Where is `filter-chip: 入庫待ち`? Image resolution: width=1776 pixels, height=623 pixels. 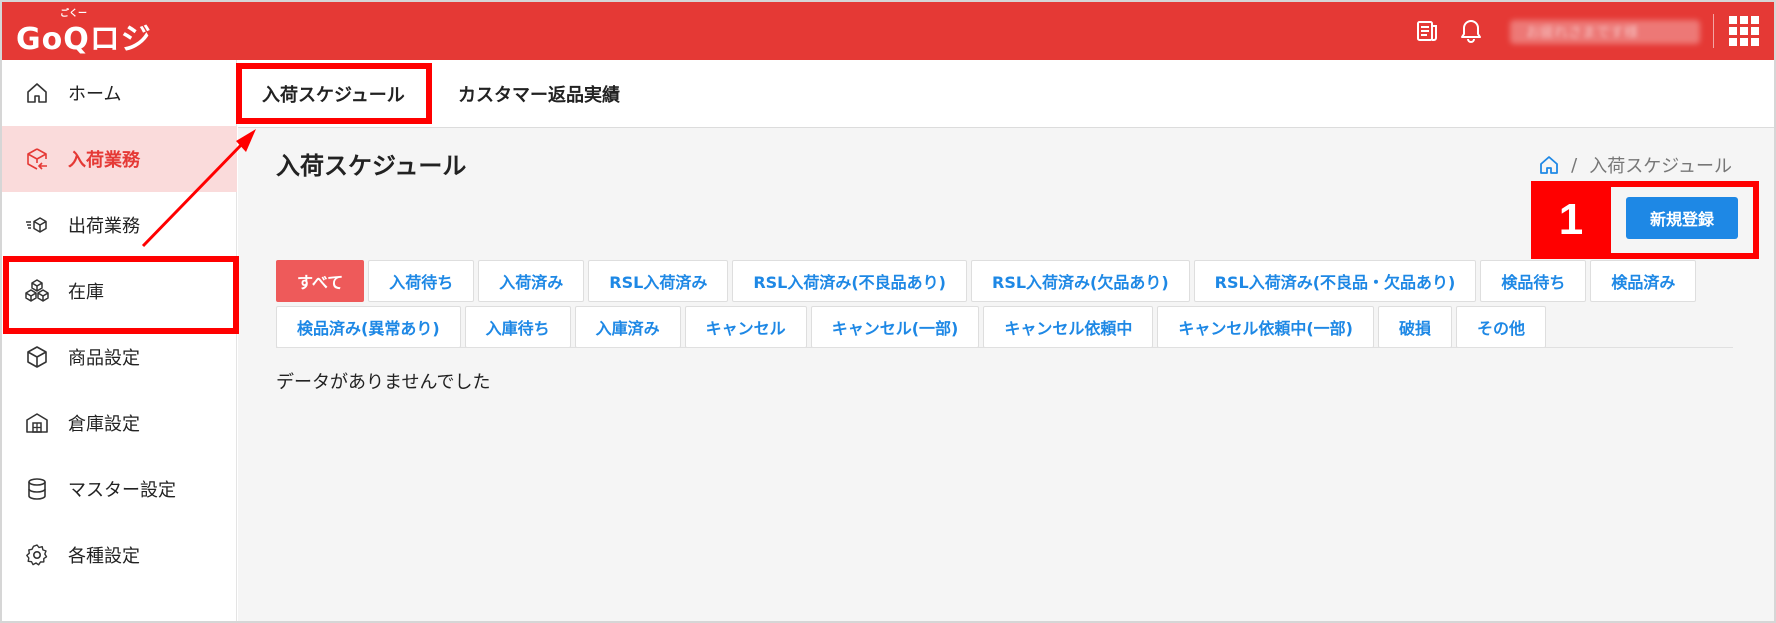 filter-chip: 入庫待ち is located at coordinates (517, 327).